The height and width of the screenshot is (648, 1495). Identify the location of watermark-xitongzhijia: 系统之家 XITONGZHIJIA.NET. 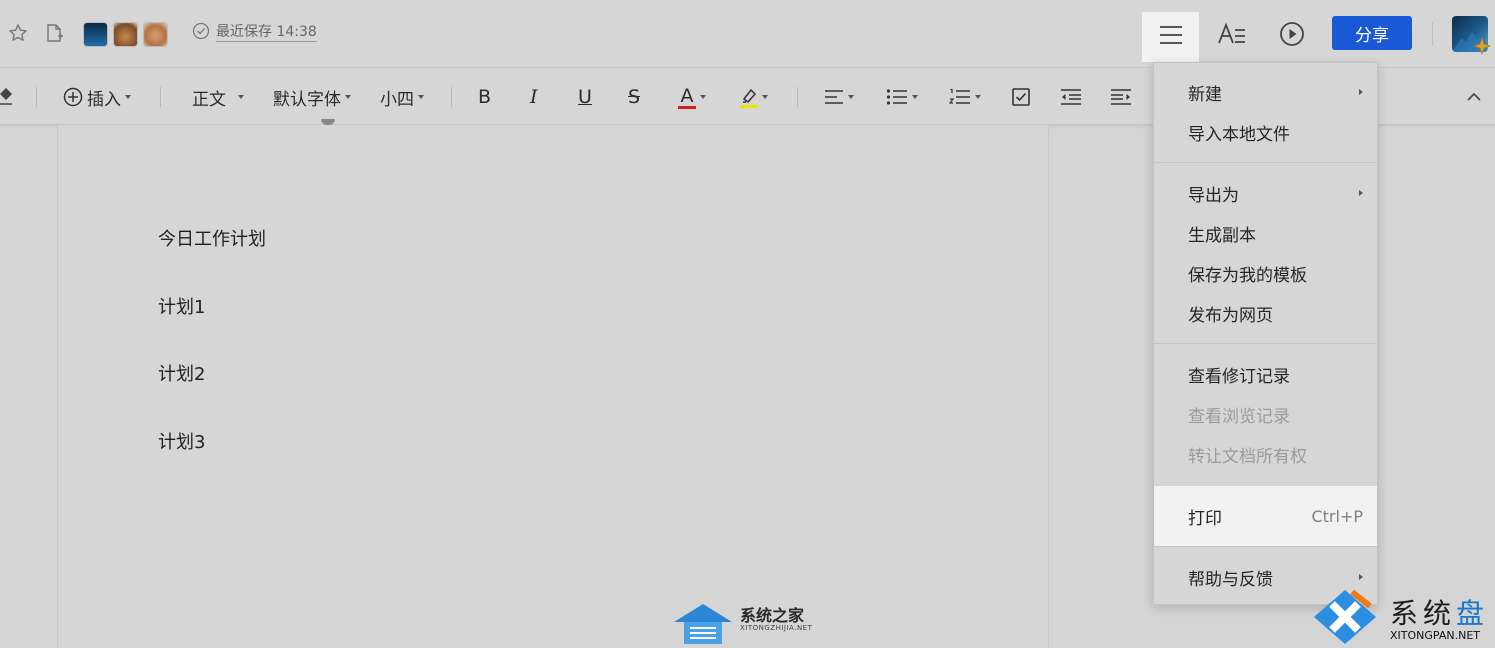
(747, 623).